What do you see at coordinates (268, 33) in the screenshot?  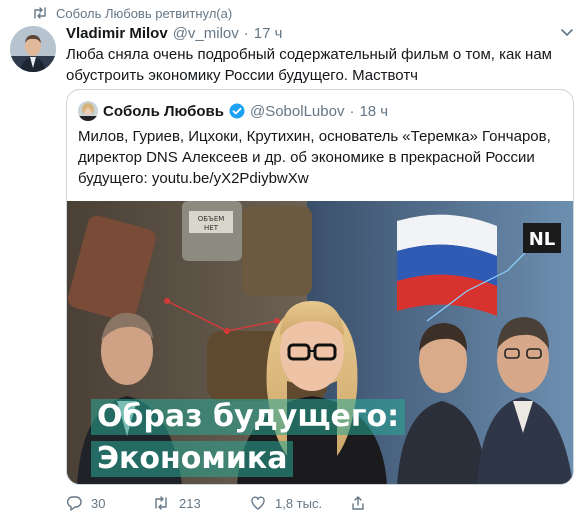 I see `tweet-timestamp: 17 ч` at bounding box center [268, 33].